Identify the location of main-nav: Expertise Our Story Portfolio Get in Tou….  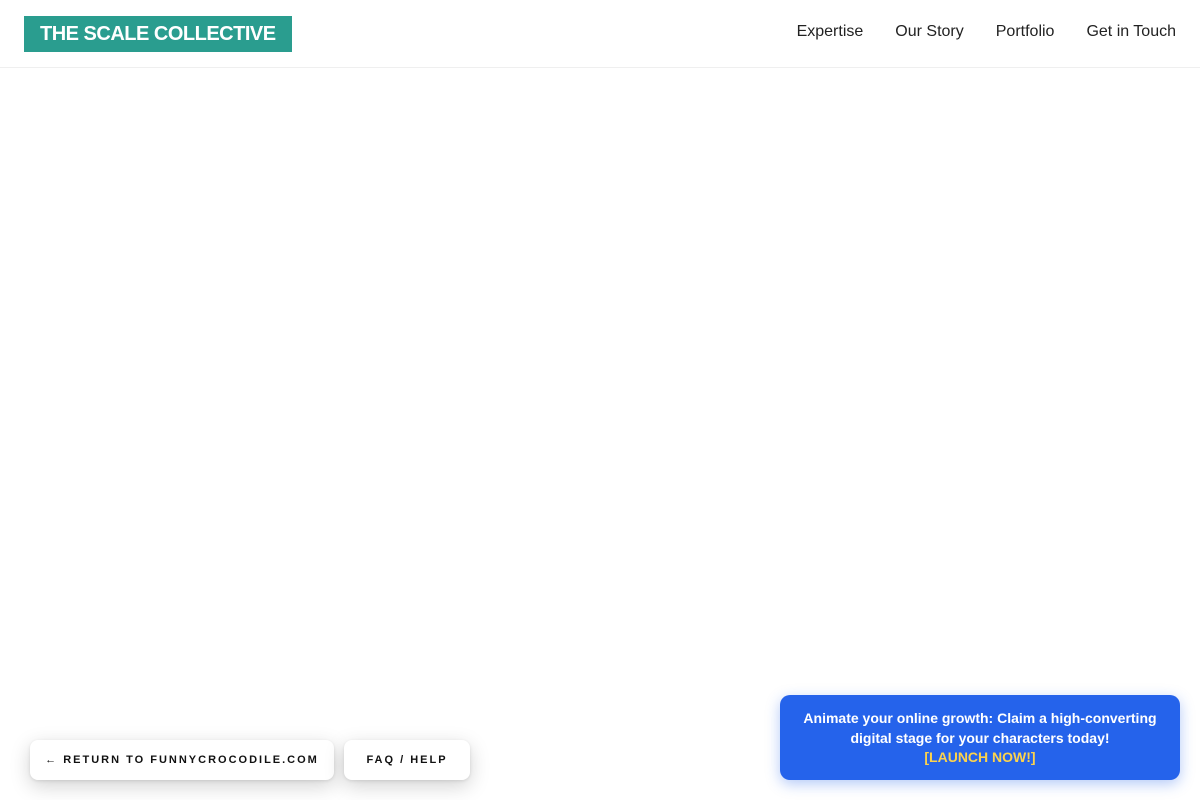
(986, 32).